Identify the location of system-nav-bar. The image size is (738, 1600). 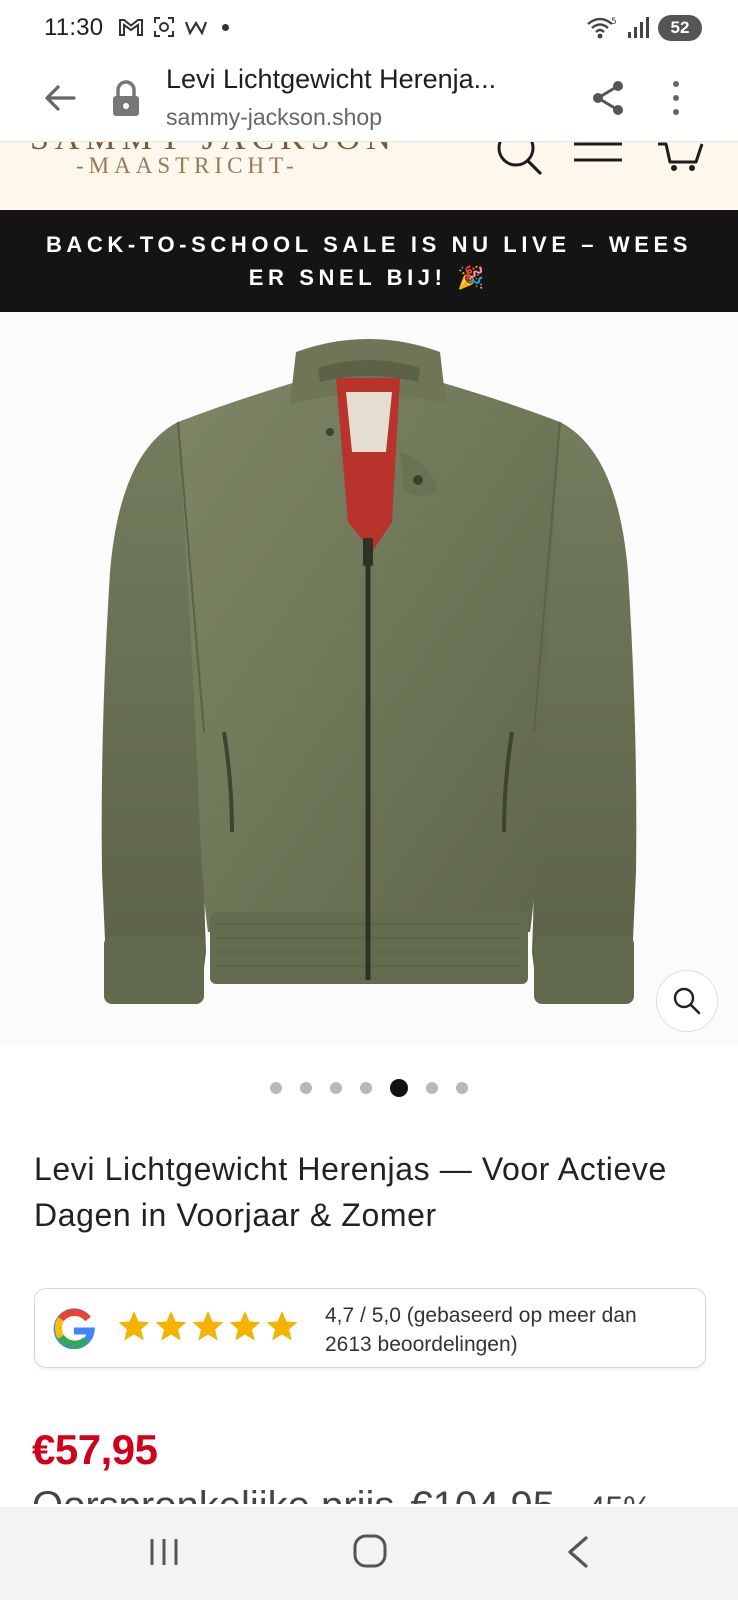
(369, 1553).